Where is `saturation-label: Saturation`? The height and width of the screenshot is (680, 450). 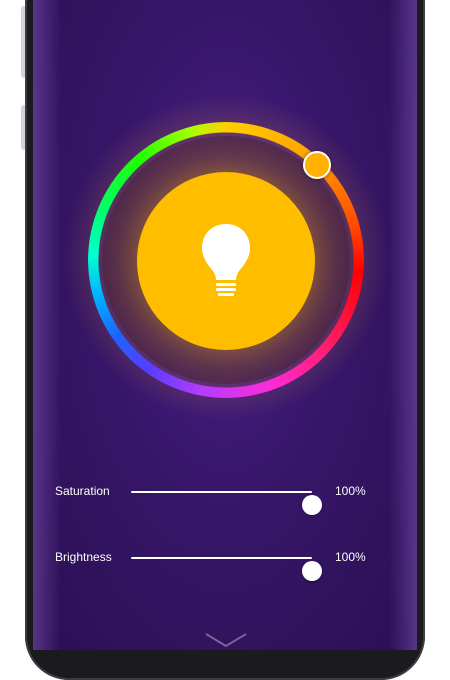 saturation-label: Saturation is located at coordinates (82, 491).